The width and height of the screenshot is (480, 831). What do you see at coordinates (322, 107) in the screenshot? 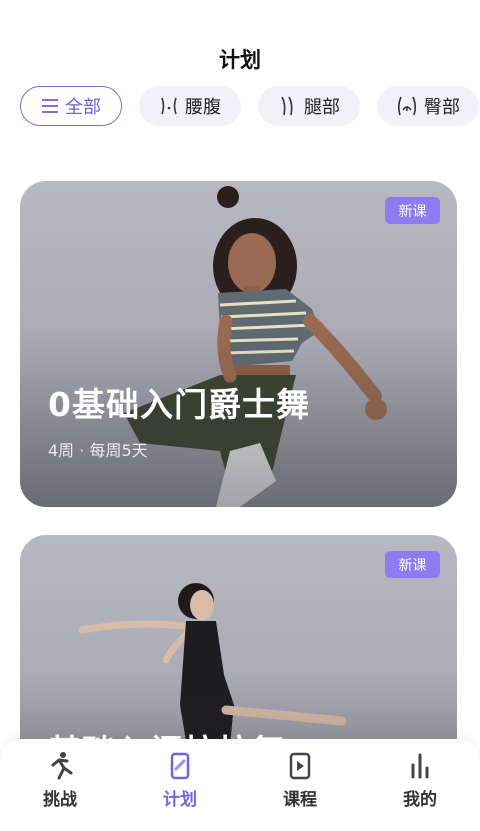
I see `filter-chip-label: 腿部` at bounding box center [322, 107].